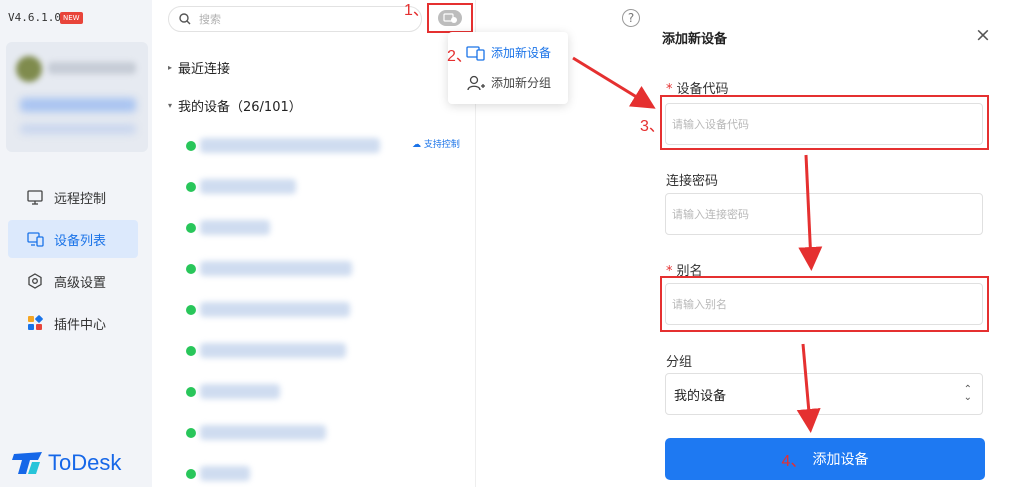 This screenshot has height=487, width=1020. Describe the element at coordinates (700, 396) in the screenshot. I see `group-select-value: 我的设备` at that location.